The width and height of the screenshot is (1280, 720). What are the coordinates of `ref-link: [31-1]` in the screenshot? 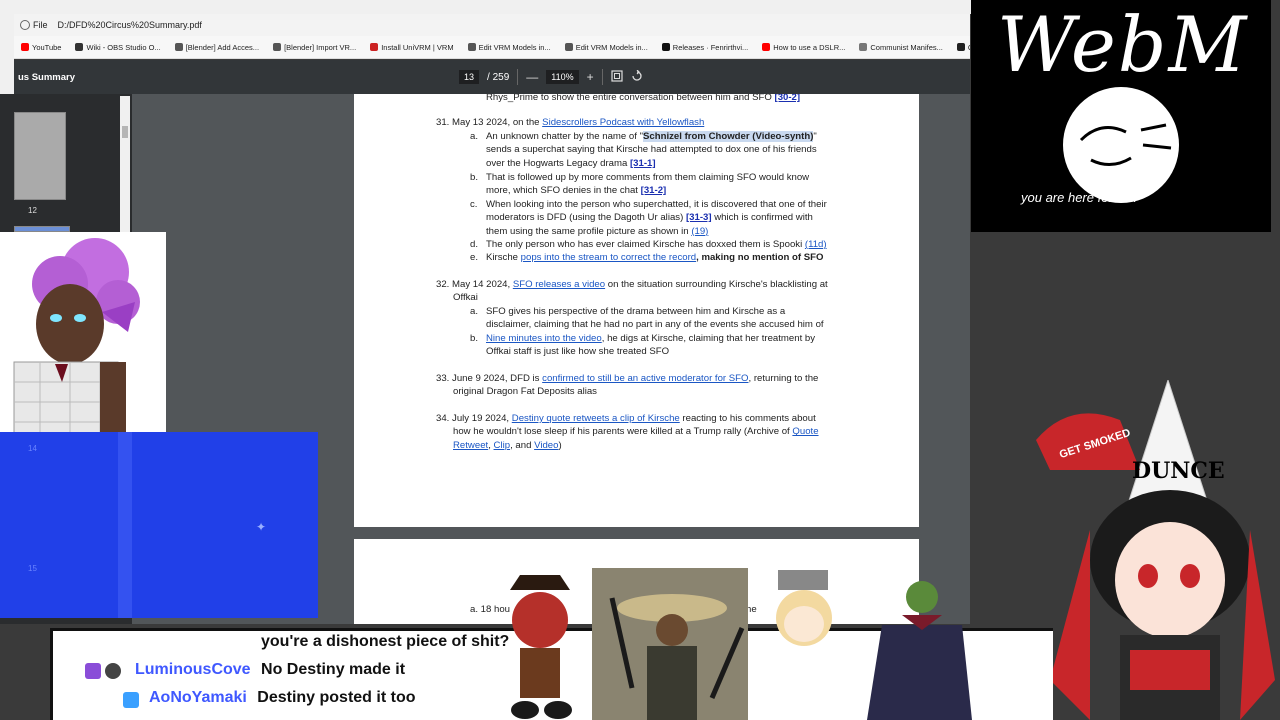 It's located at (643, 163).